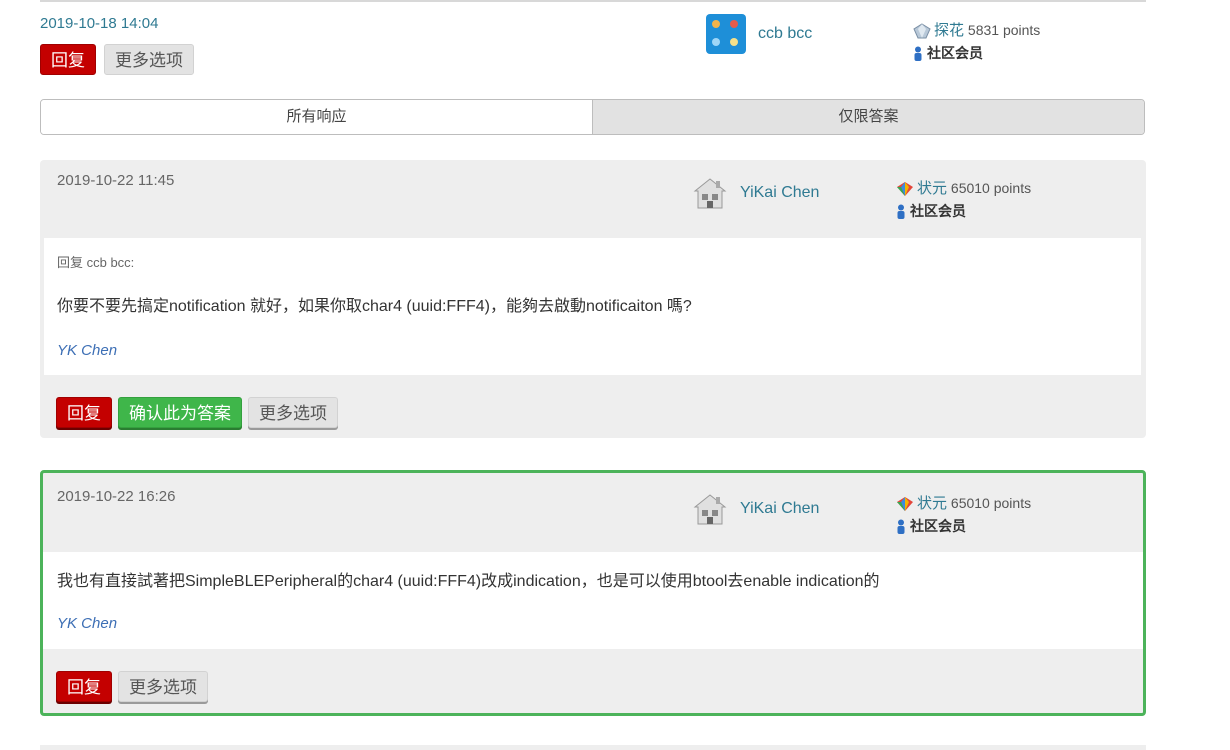 The height and width of the screenshot is (750, 1230). I want to click on tab-answers-only: 仅限答案, so click(868, 117).